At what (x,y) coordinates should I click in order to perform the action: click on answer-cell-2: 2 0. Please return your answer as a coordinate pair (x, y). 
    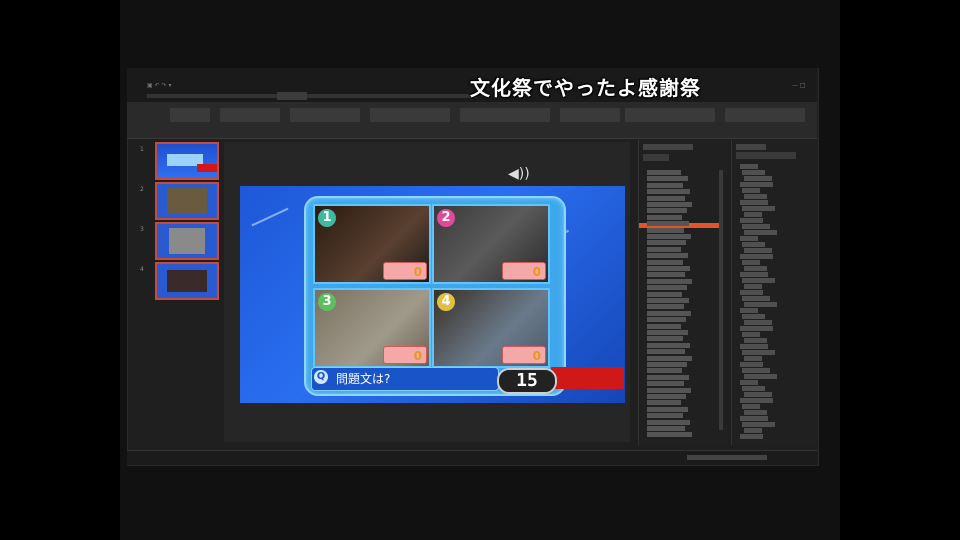
    Looking at the image, I should click on (491, 244).